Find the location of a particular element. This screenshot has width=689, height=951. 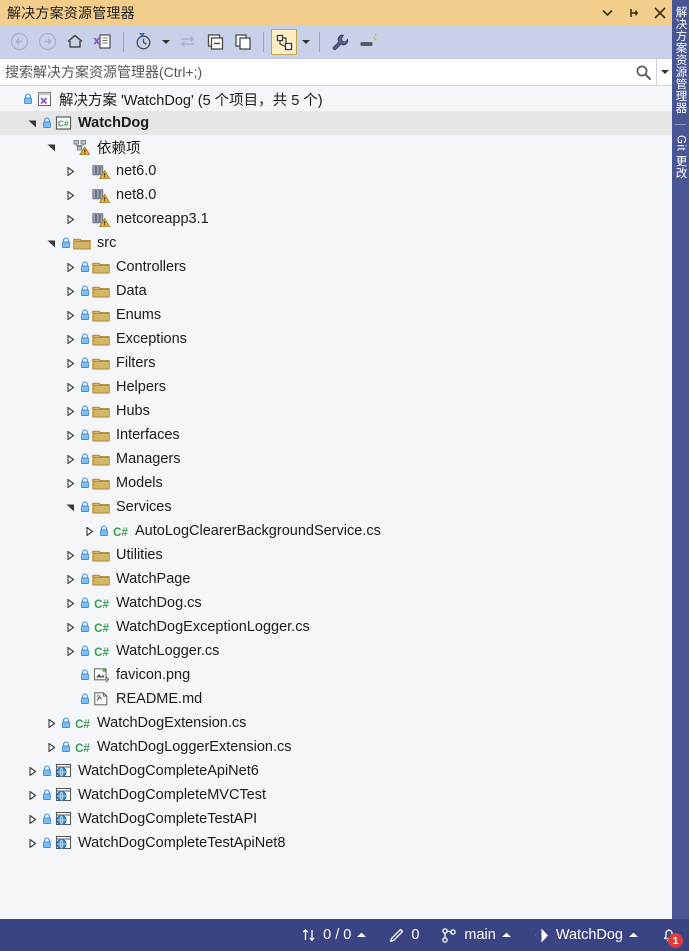

notification-badge: 1 is located at coordinates (675, 940).